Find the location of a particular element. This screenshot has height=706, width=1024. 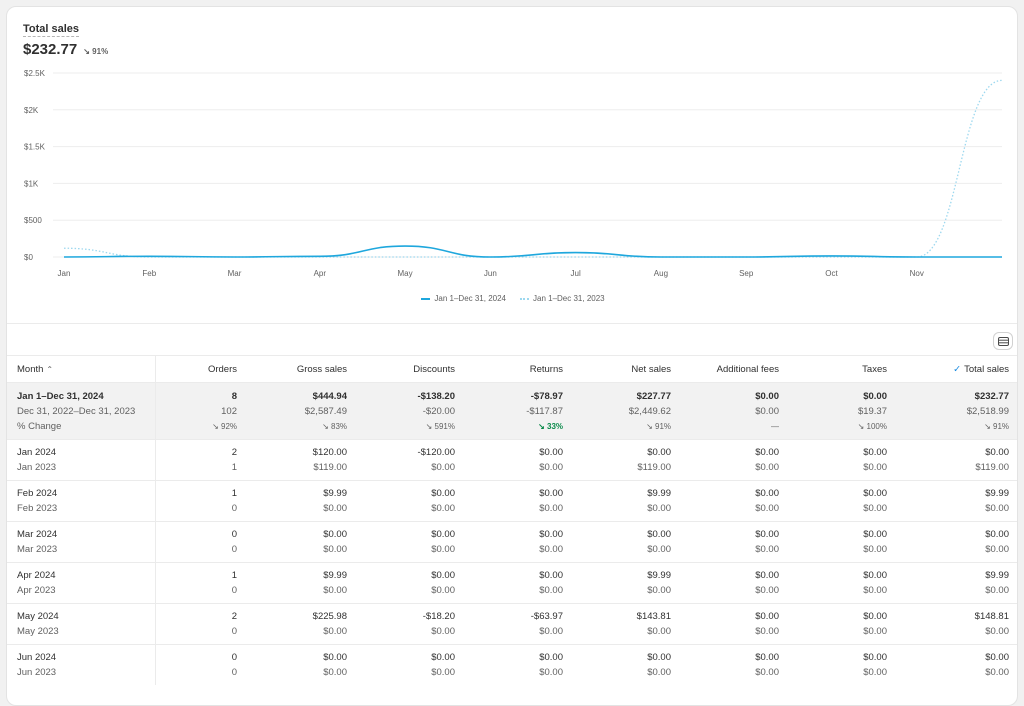

month-current-label: Mar 2024 is located at coordinates (37, 534).